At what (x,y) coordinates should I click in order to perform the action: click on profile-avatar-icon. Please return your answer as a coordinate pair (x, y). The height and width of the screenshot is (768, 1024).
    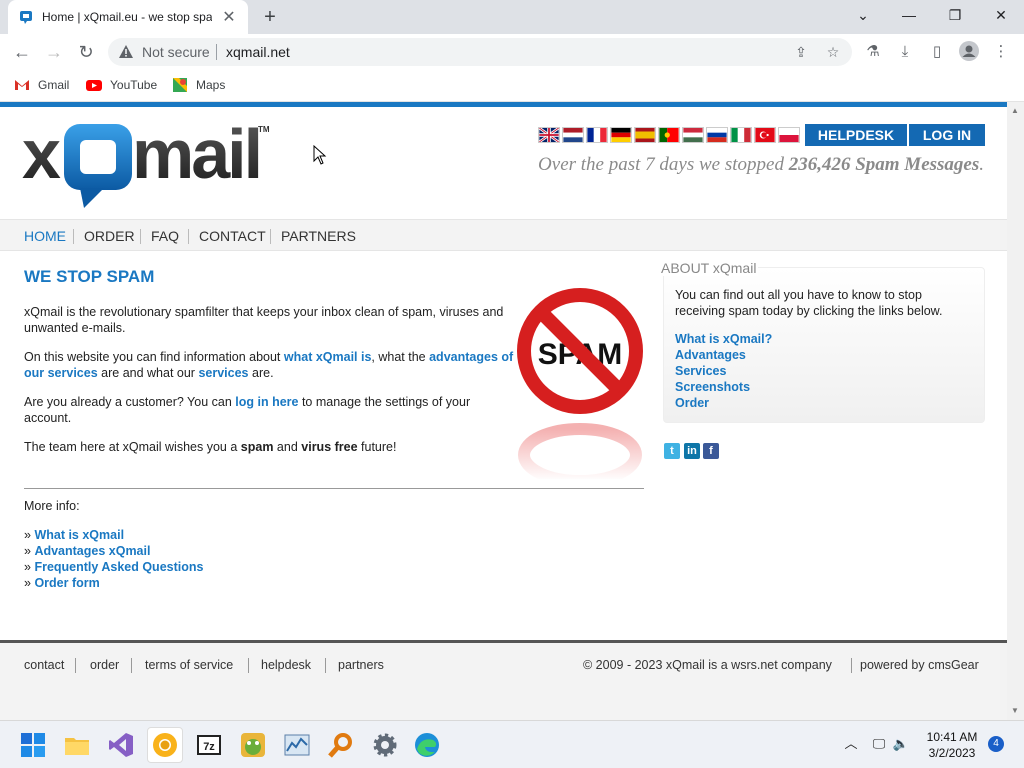
    Looking at the image, I should click on (969, 52).